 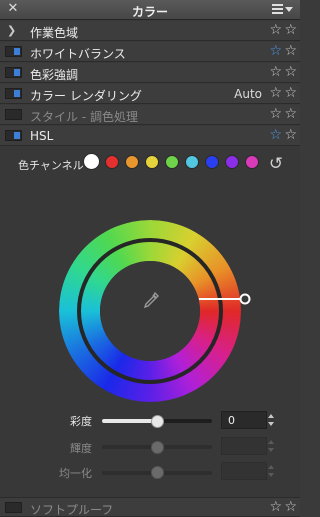 I want to click on luminance-label: 輝度, so click(x=81, y=448).